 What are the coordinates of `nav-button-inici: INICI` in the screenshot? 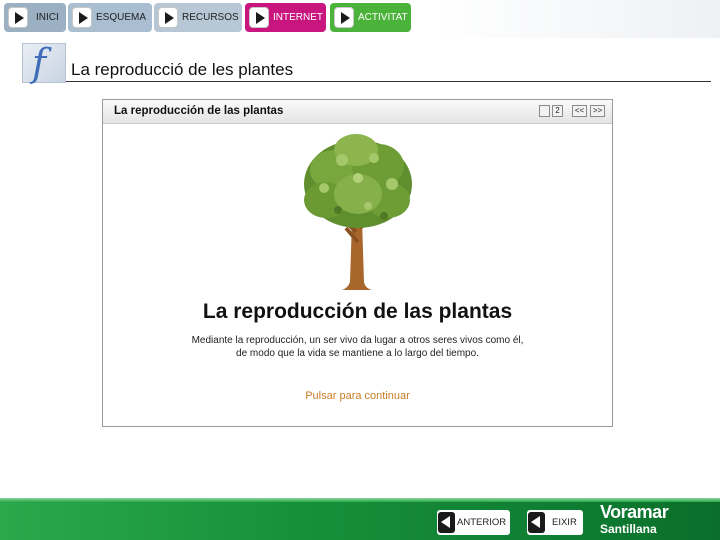 It's located at (35, 17).